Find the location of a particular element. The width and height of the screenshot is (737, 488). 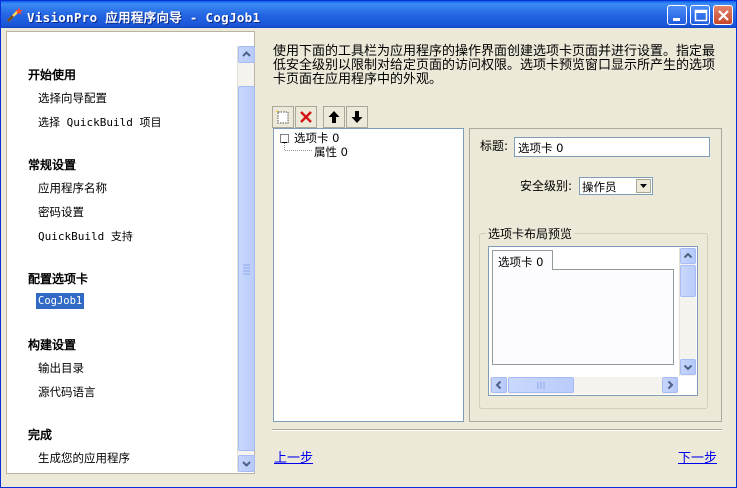

nav-scrollbar is located at coordinates (246, 259).